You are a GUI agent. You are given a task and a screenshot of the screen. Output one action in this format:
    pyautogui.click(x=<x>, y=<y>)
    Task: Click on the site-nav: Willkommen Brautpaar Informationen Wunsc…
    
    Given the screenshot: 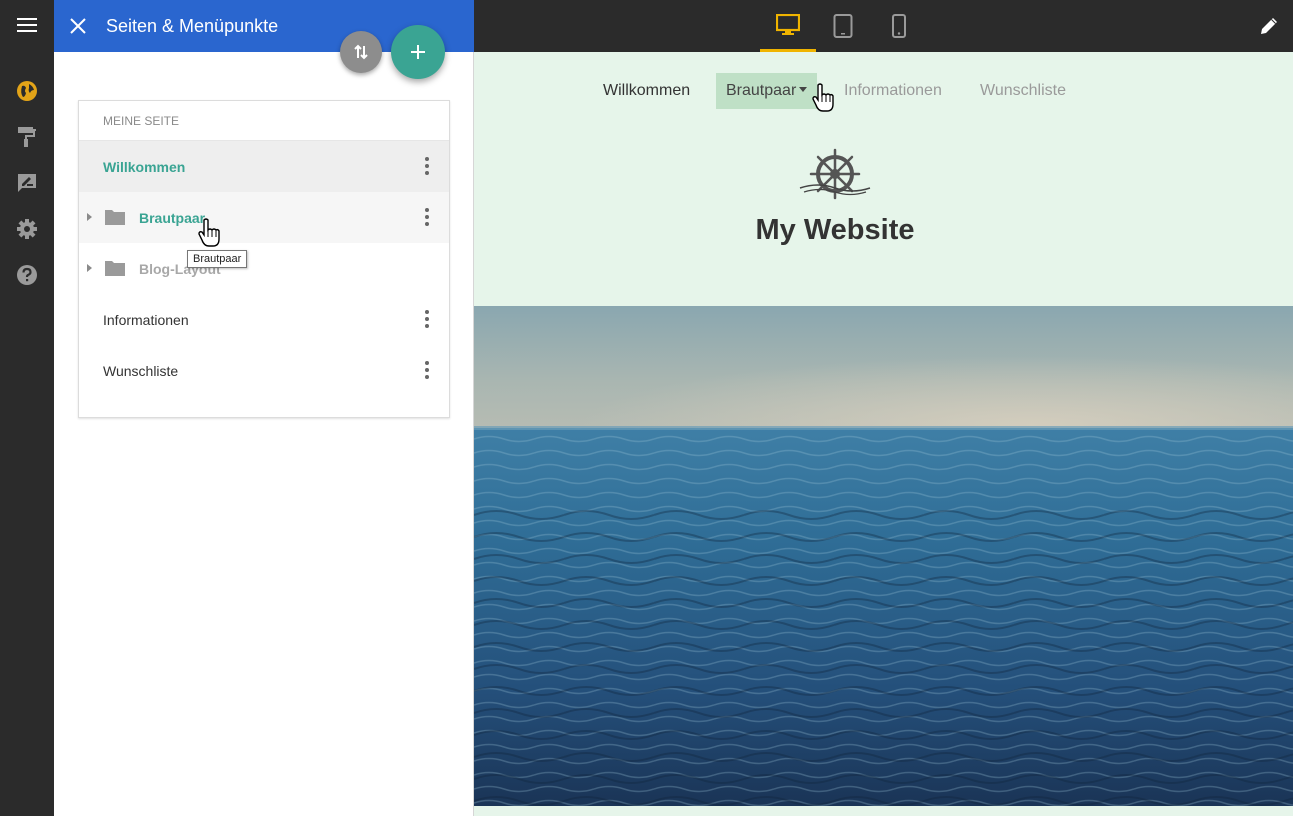 What is the action you would take?
    pyautogui.click(x=883, y=91)
    